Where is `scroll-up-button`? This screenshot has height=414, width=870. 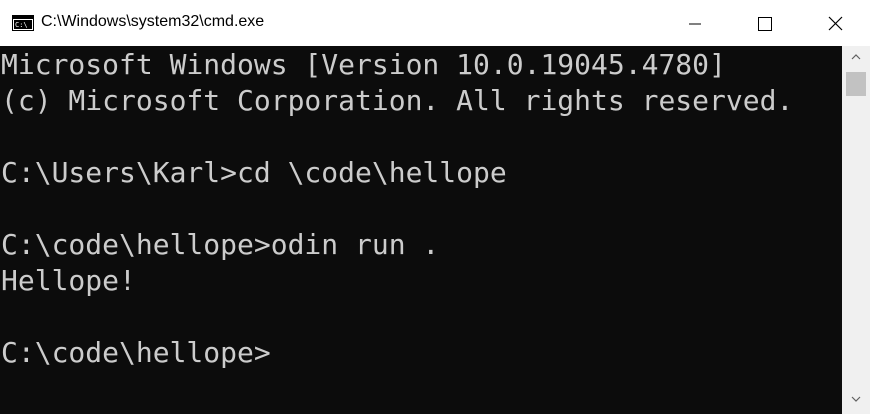
scroll-up-button is located at coordinates (856, 56).